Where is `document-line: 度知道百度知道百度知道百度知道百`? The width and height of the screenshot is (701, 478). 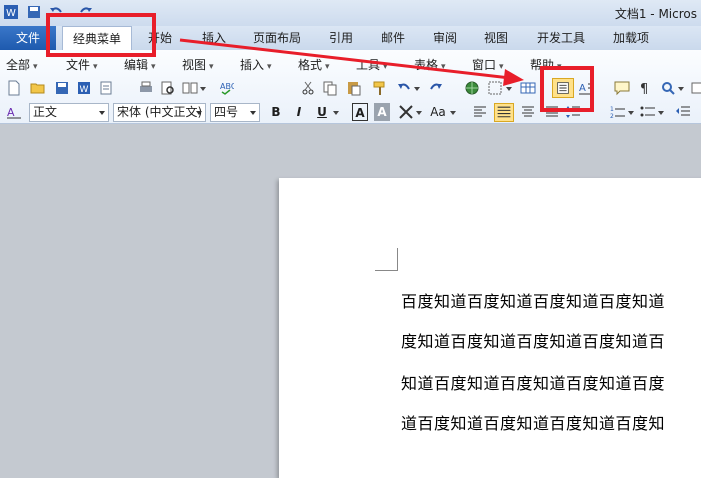 document-line: 度知道百度知道百度知道百度知道百 is located at coordinates (533, 341).